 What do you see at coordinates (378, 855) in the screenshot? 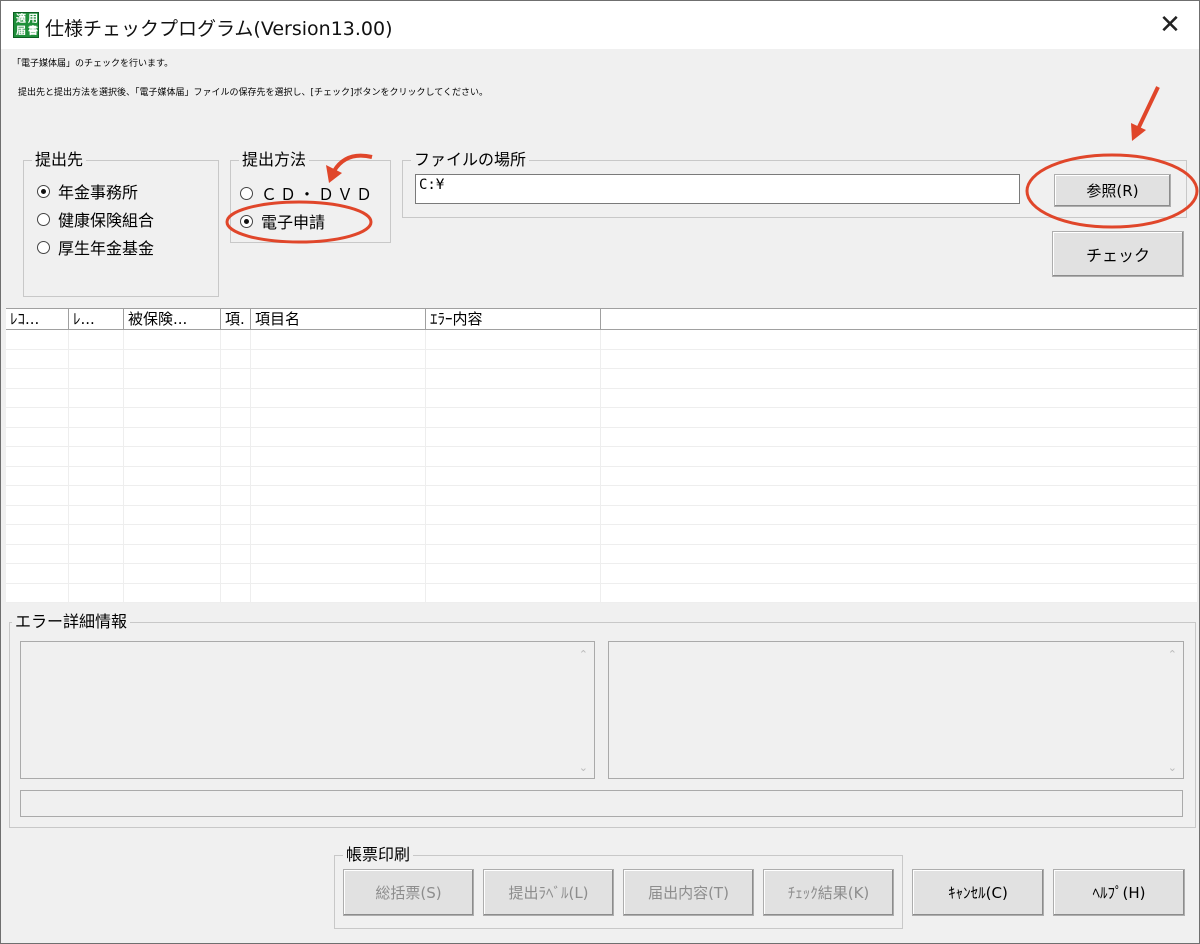
I see `print-legend: 帳票印刷` at bounding box center [378, 855].